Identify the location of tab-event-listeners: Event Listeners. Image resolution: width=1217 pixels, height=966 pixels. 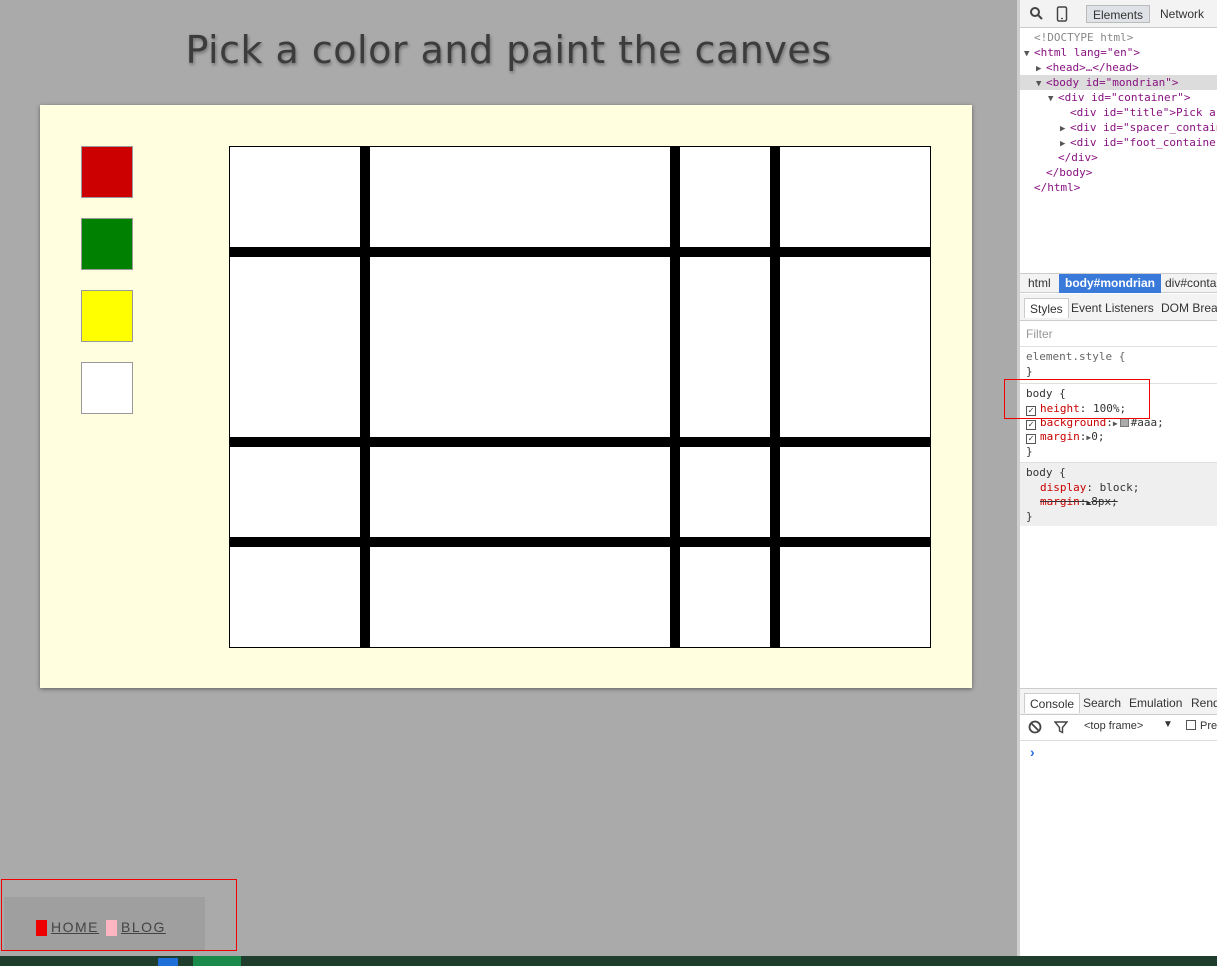
(1112, 308).